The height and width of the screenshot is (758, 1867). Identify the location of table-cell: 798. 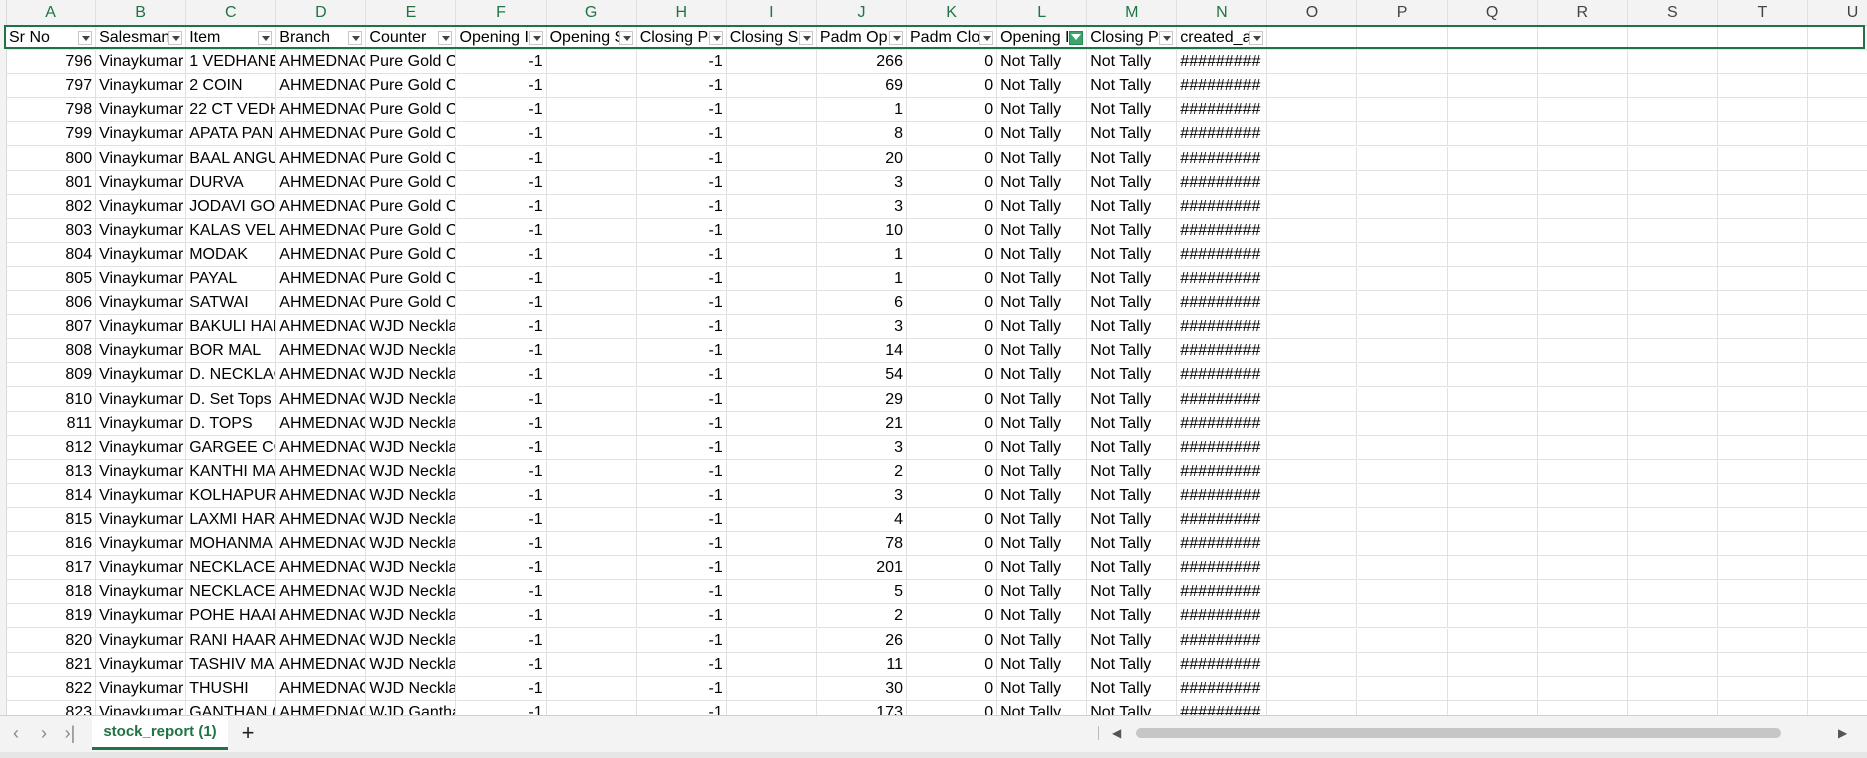
(51, 110).